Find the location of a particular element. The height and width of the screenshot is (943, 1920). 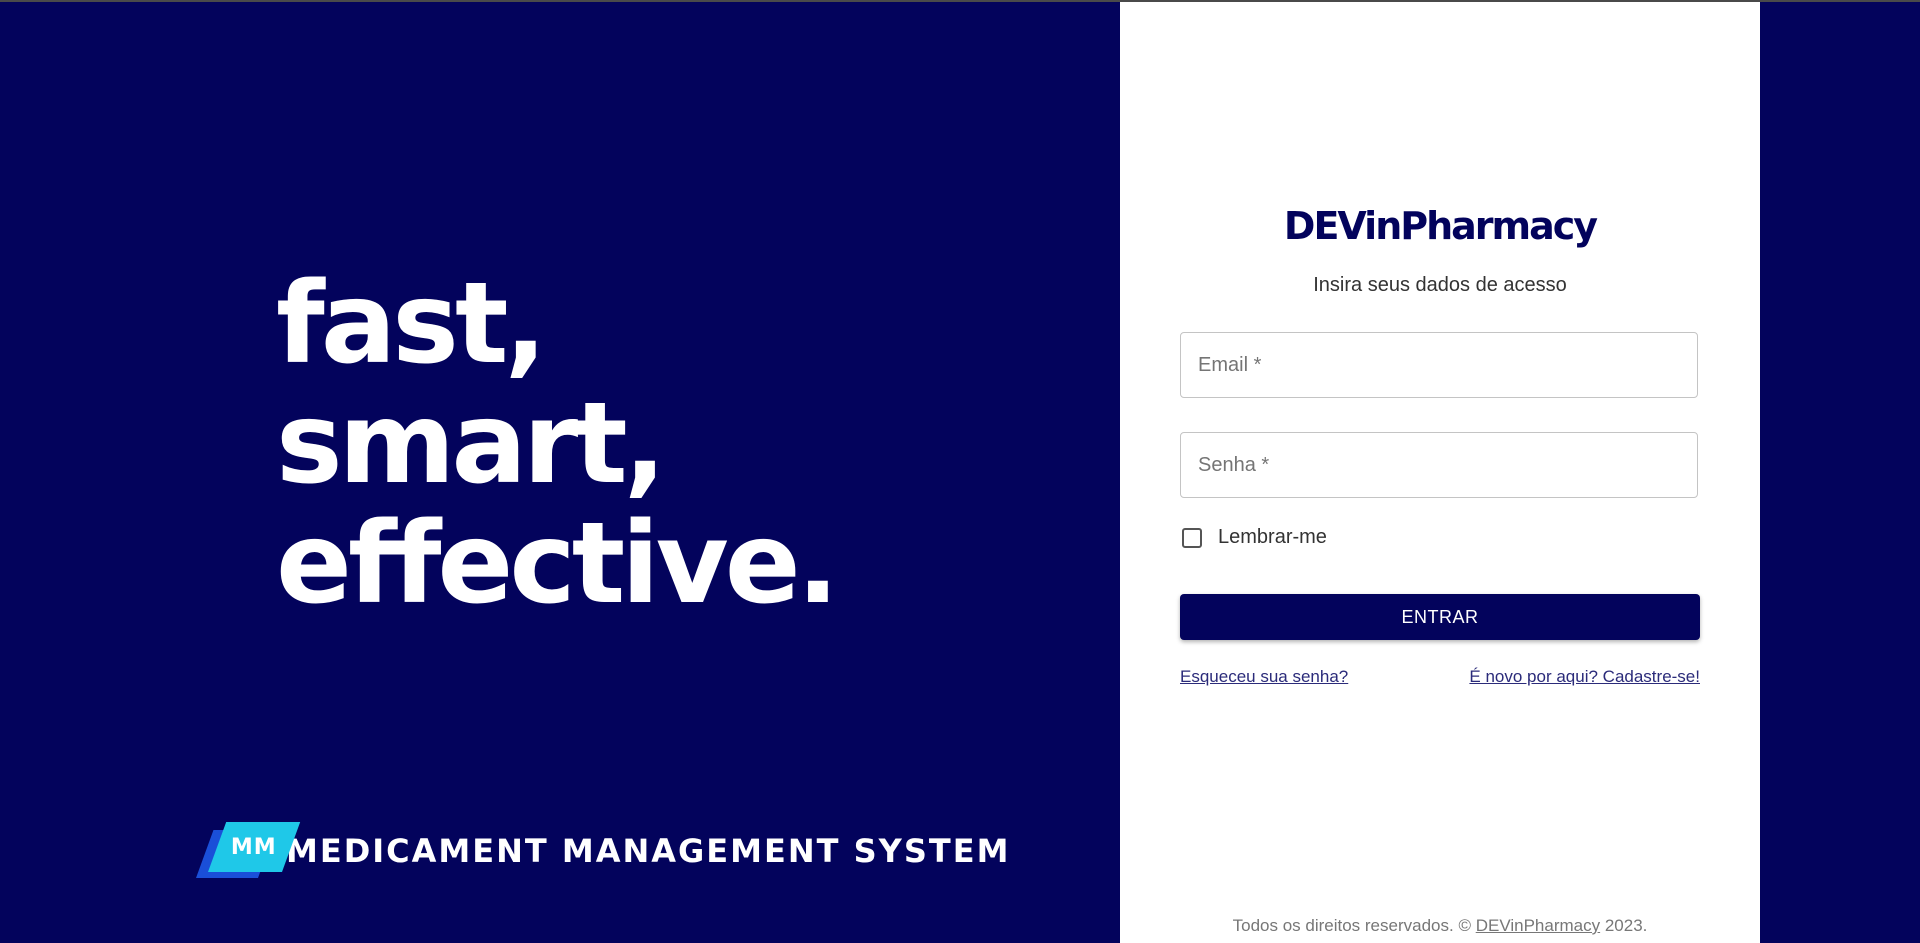

email-input is located at coordinates (1439, 365).